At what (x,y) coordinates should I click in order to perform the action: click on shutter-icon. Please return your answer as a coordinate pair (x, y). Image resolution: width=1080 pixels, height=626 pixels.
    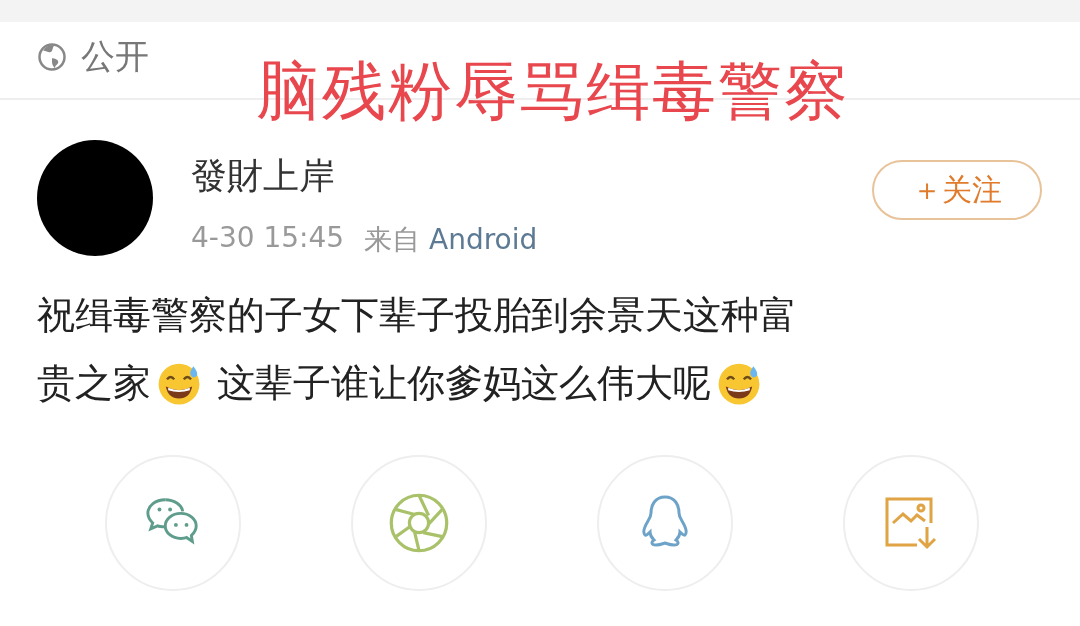
    Looking at the image, I should click on (419, 523).